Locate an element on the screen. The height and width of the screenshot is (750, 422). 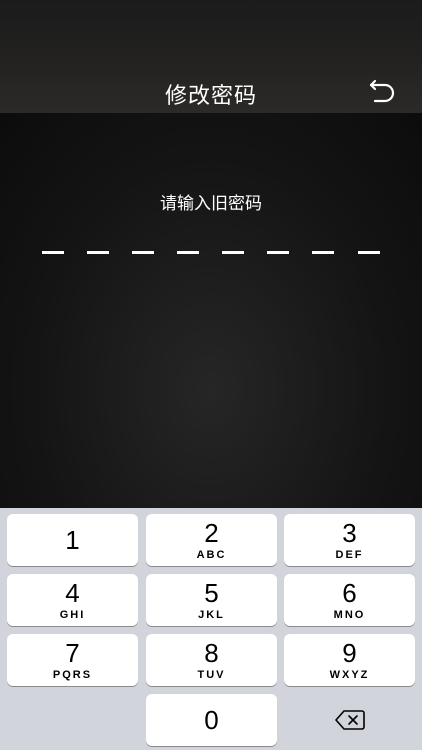
key-digit: 7 is located at coordinates (72, 652).